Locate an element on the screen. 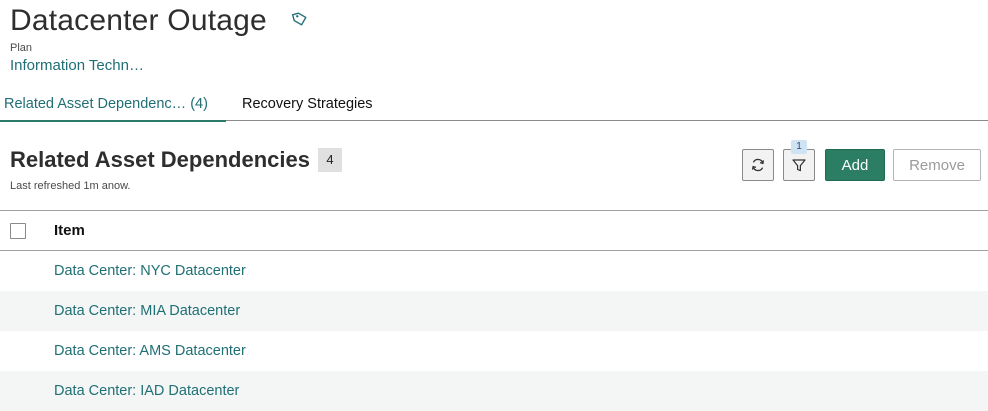 Image resolution: width=988 pixels, height=411 pixels. refresh-button is located at coordinates (758, 165).